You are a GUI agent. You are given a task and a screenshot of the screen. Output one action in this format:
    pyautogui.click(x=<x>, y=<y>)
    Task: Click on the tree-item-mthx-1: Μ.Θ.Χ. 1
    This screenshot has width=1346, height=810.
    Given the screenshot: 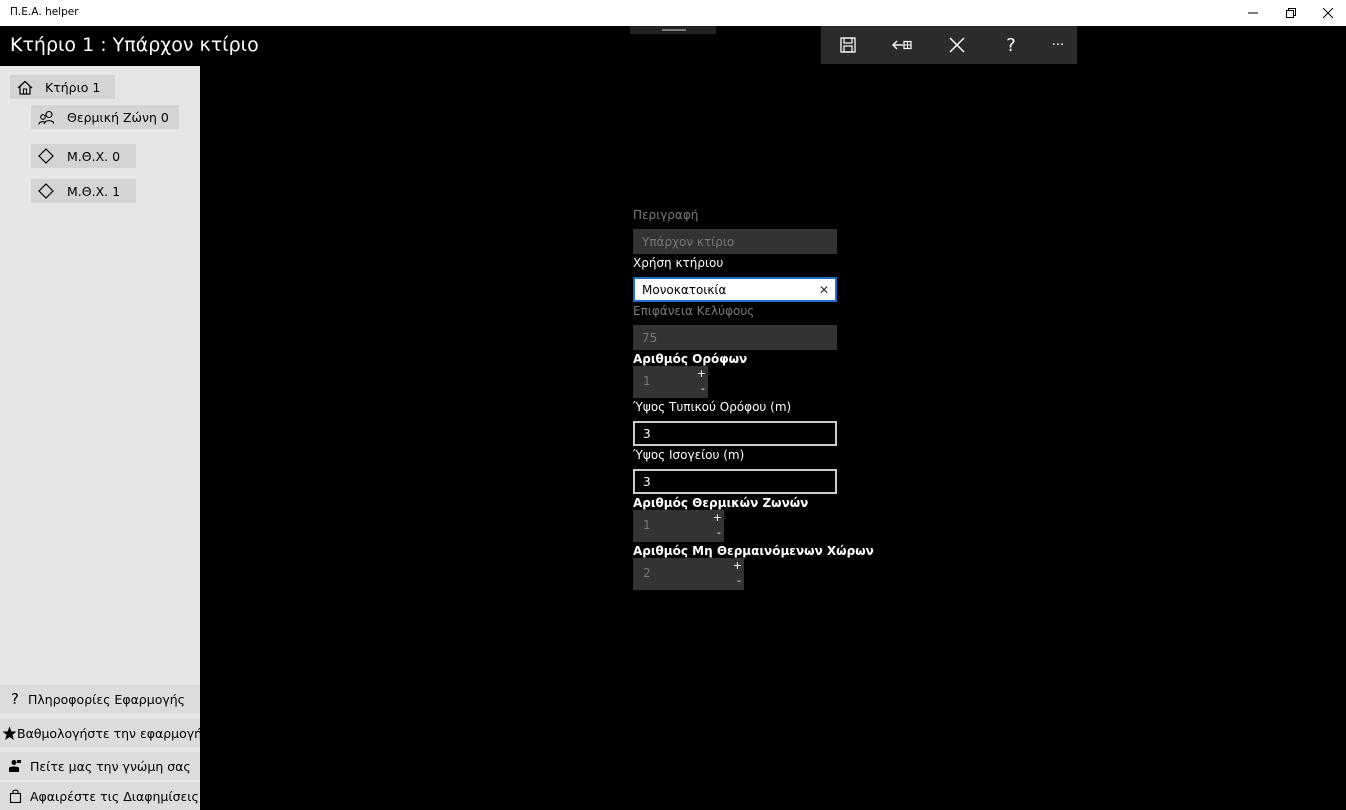 What is the action you would take?
    pyautogui.click(x=83, y=191)
    